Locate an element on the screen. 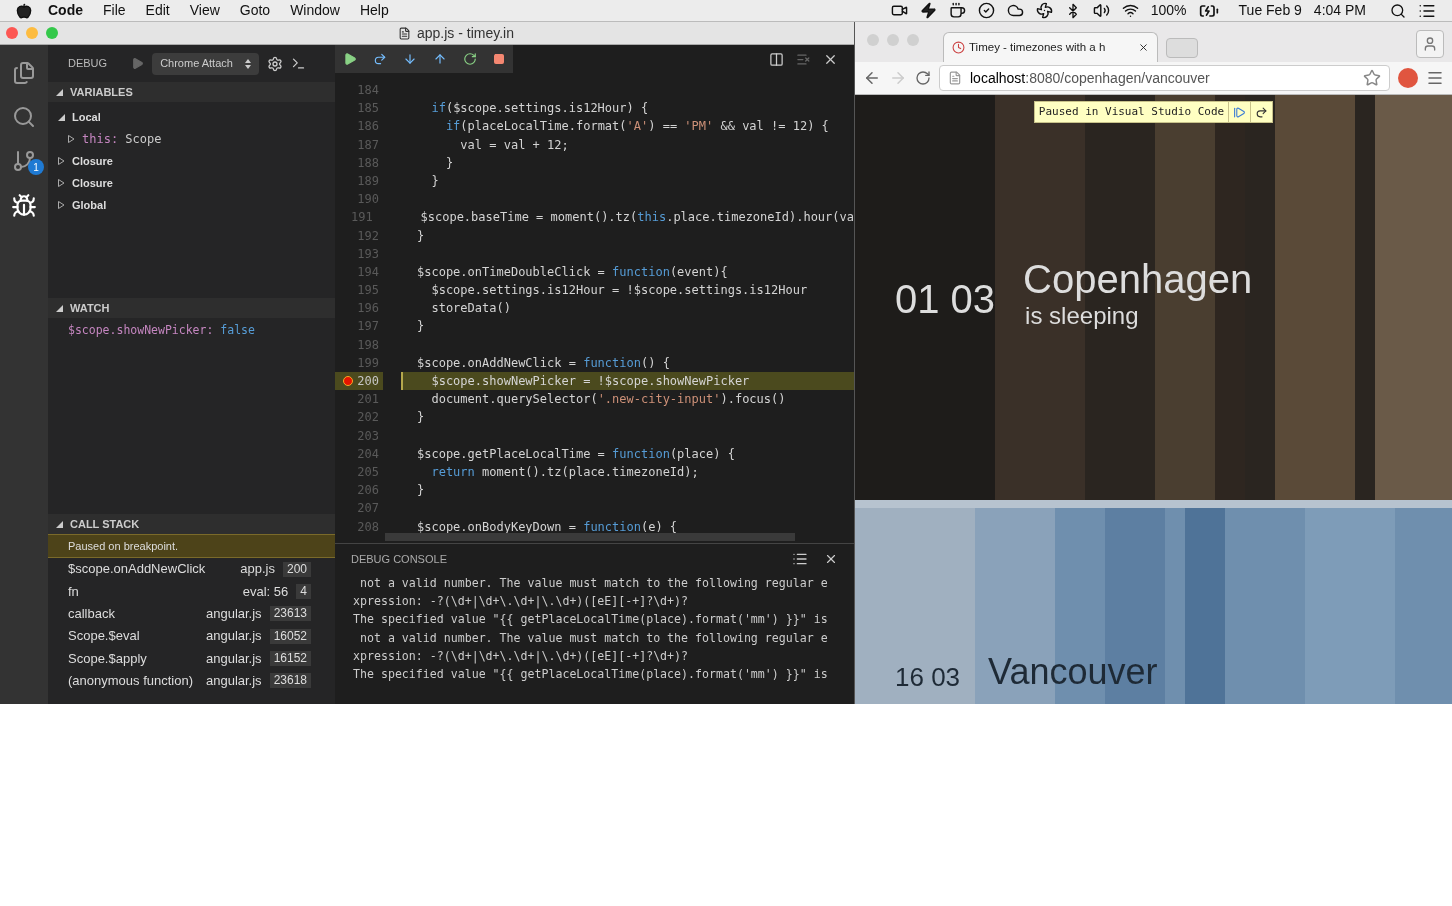  console-line: not a valid number. The value must match to the following regular e is located at coordinates (593, 583).